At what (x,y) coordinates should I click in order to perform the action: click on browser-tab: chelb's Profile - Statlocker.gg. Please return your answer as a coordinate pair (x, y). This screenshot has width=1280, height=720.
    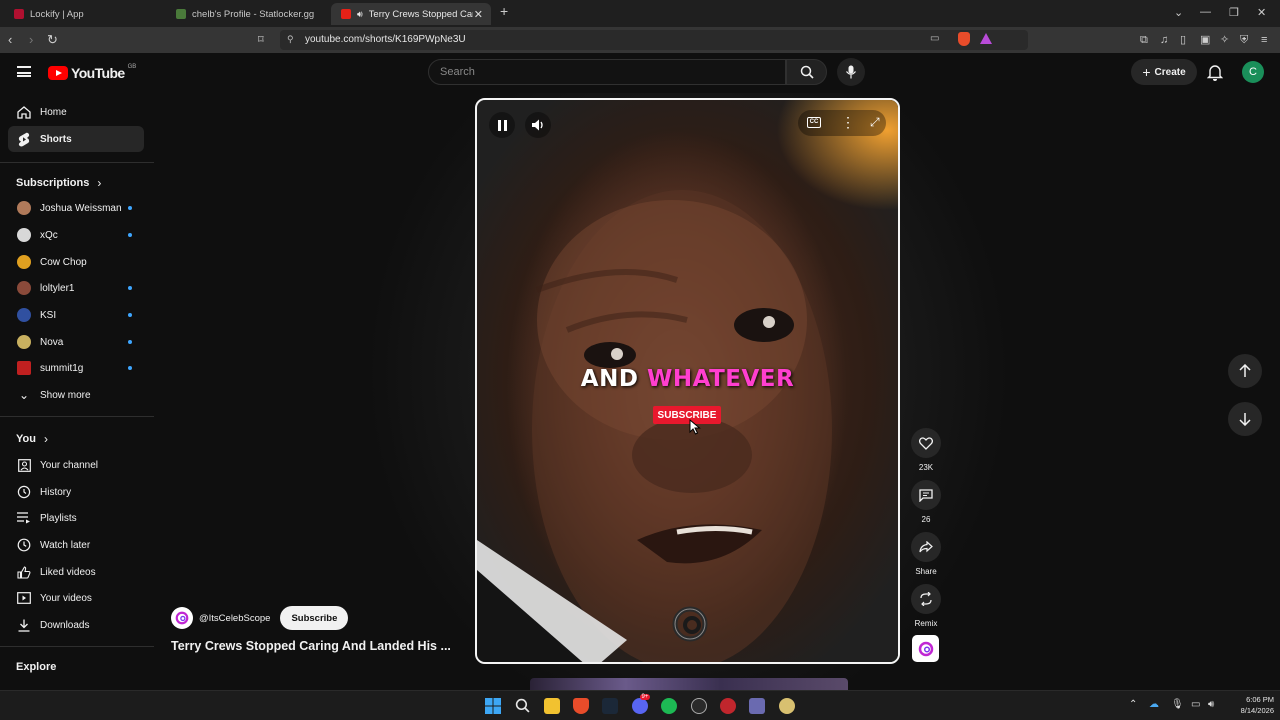
    Looking at the image, I should click on (246, 14).